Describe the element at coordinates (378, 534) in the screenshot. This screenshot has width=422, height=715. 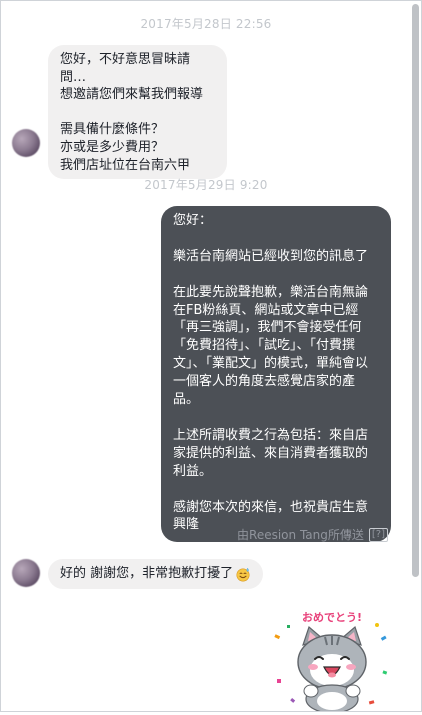
I see `help-link: [?]` at that location.